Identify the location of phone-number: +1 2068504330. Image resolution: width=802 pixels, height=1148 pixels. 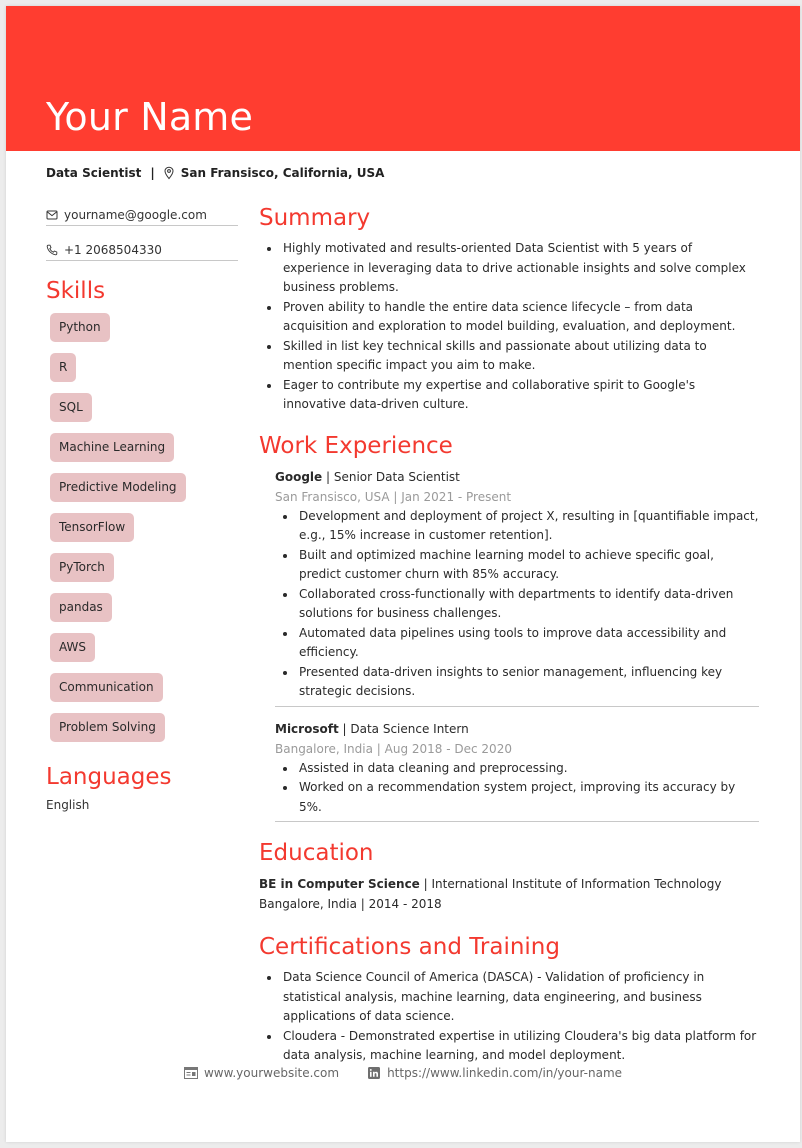
(113, 250).